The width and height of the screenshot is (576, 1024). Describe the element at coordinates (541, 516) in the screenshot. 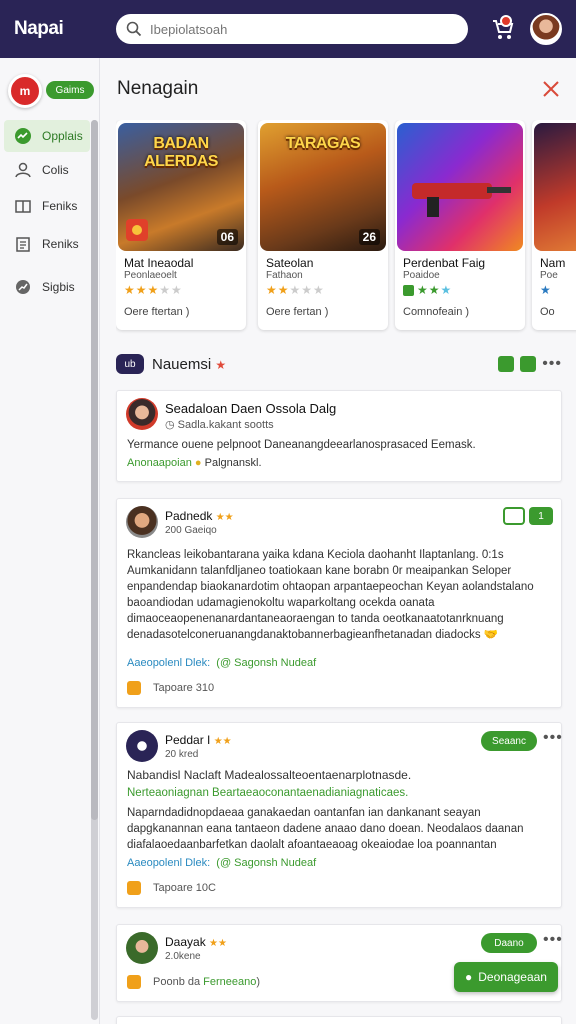

I see `counter-badge: 1` at that location.